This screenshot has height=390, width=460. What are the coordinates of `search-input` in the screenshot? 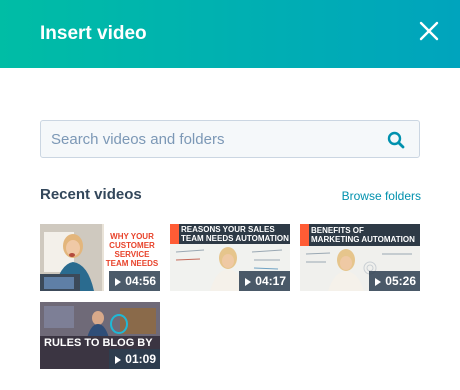 It's located at (211, 139).